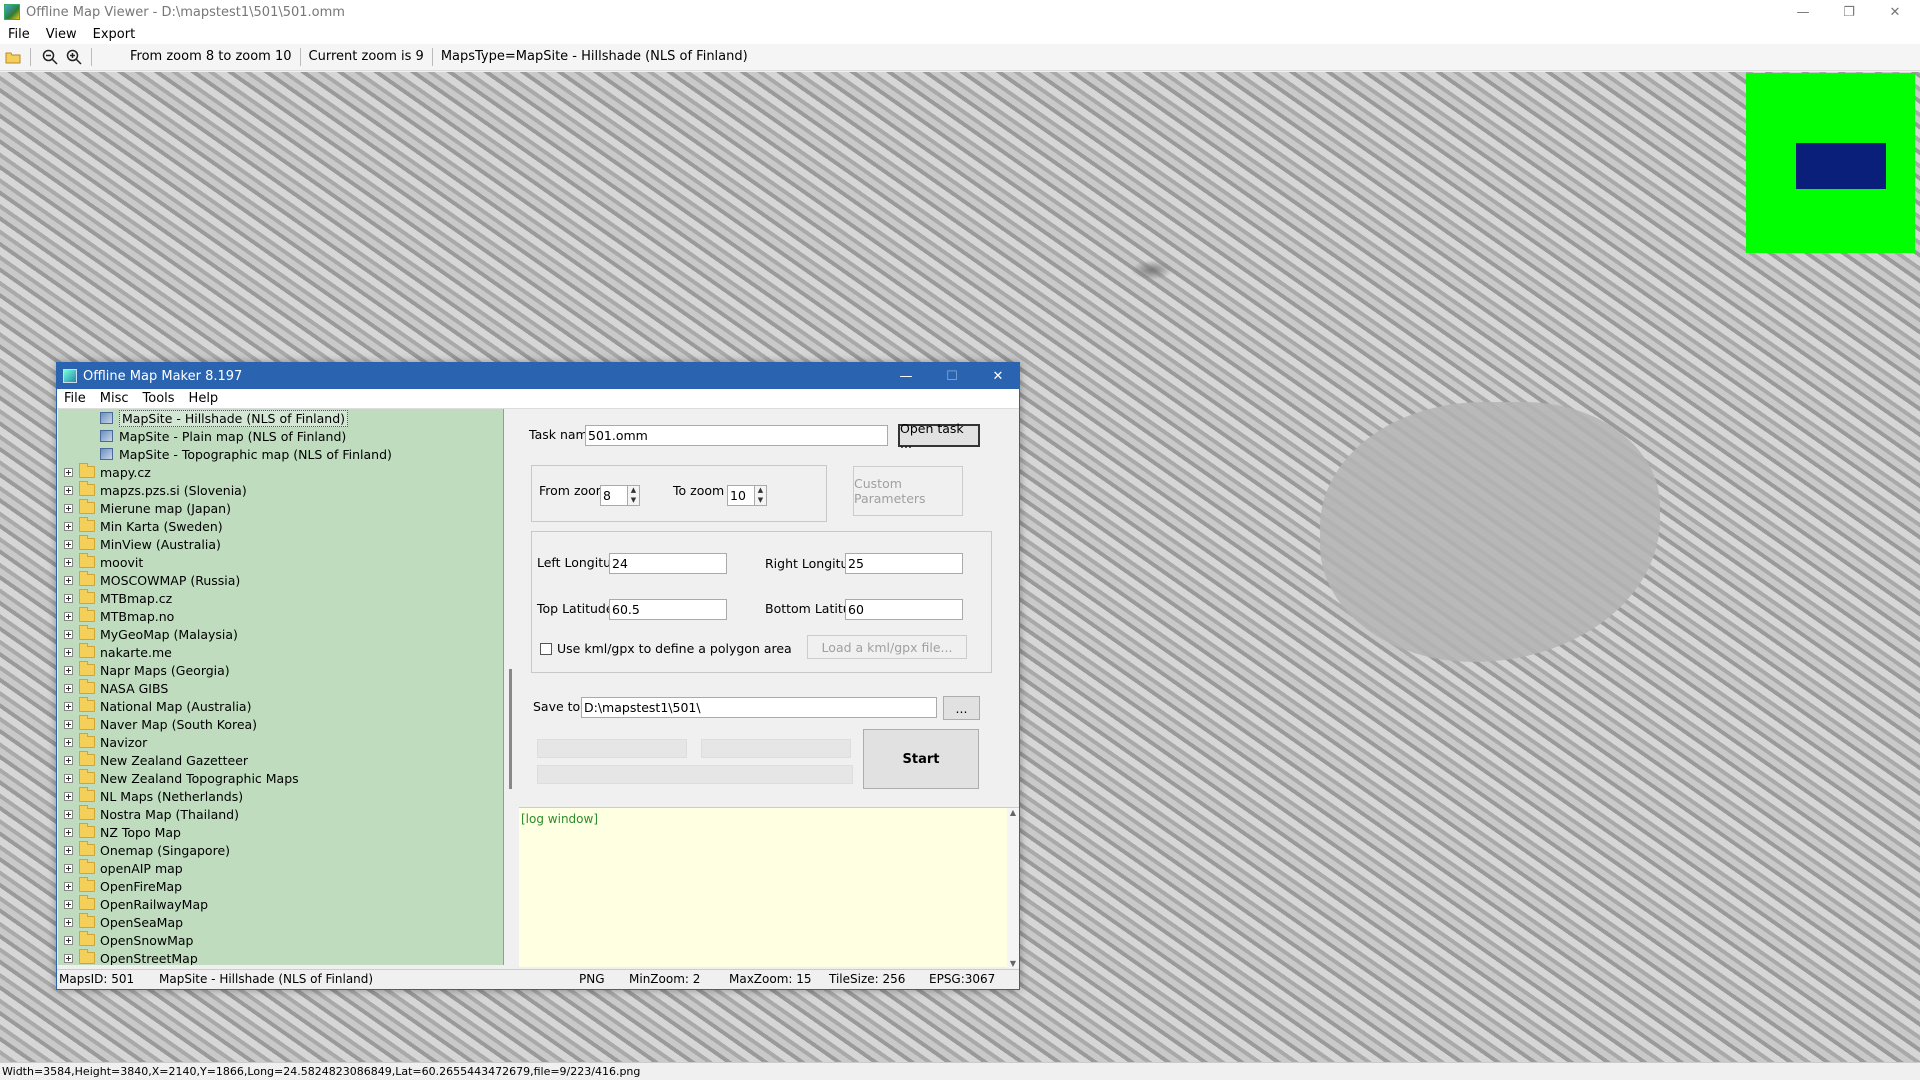  What do you see at coordinates (904, 563) in the screenshot?
I see `right-longitude-input` at bounding box center [904, 563].